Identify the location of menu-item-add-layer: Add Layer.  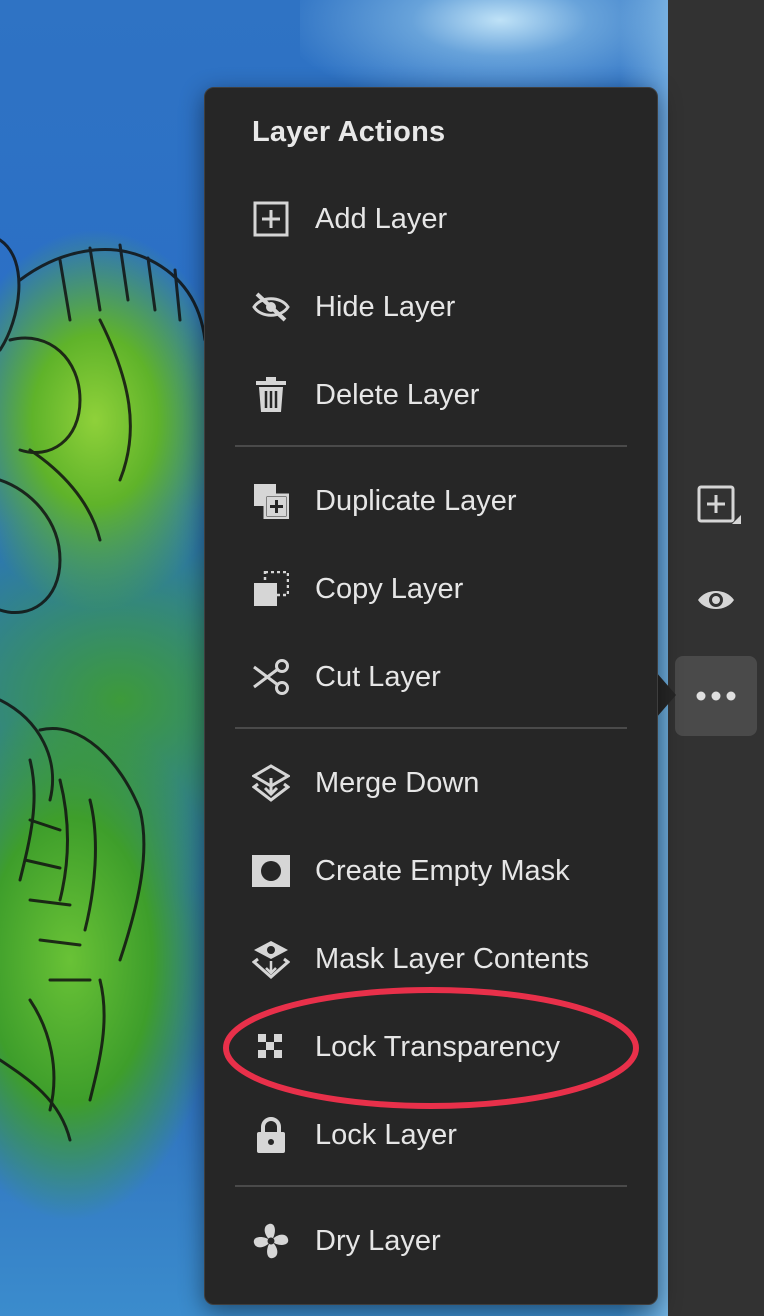
(431, 219).